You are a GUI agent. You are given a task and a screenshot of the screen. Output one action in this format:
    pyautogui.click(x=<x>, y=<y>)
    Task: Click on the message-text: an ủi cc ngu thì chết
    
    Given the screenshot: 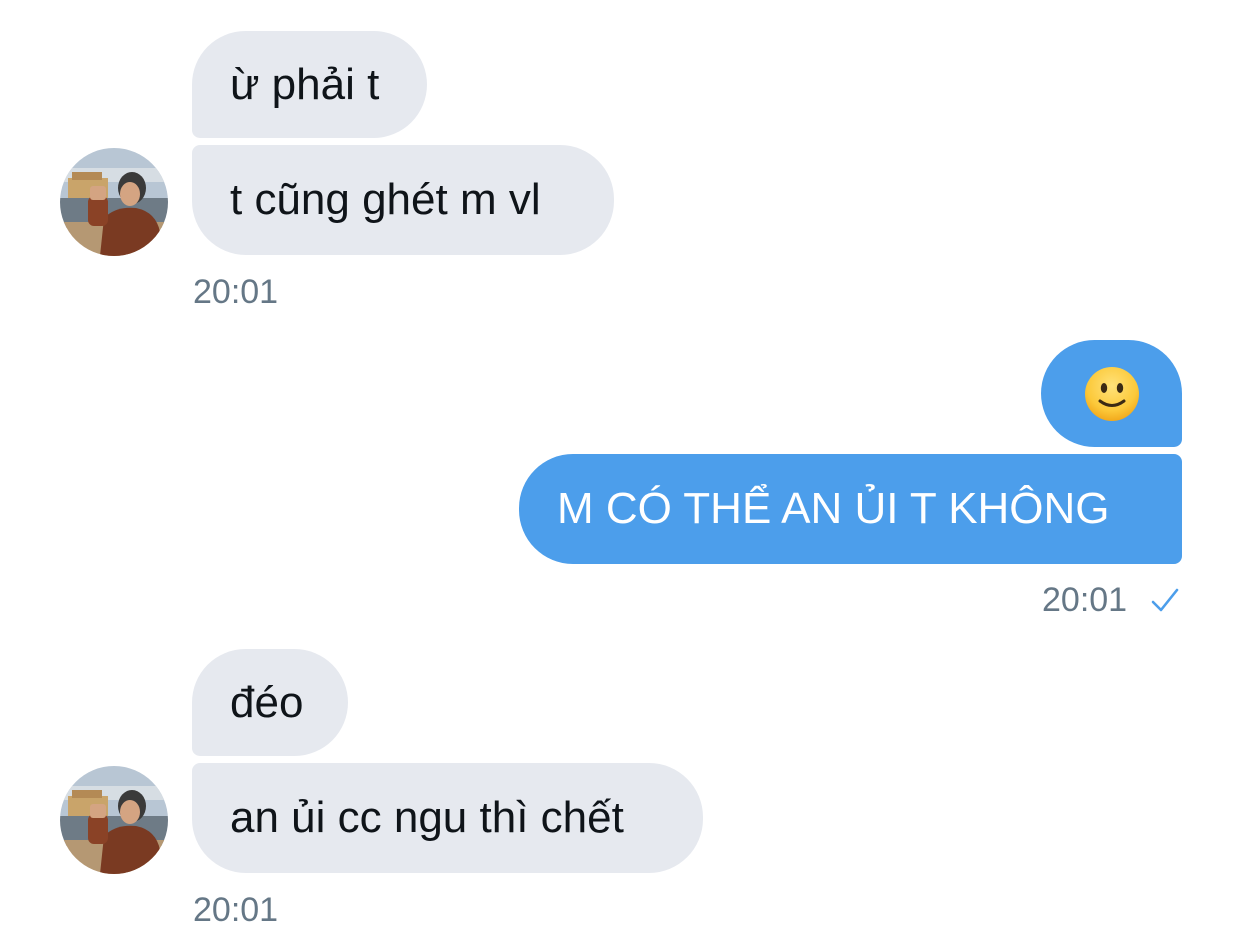 What is the action you would take?
    pyautogui.click(x=427, y=817)
    